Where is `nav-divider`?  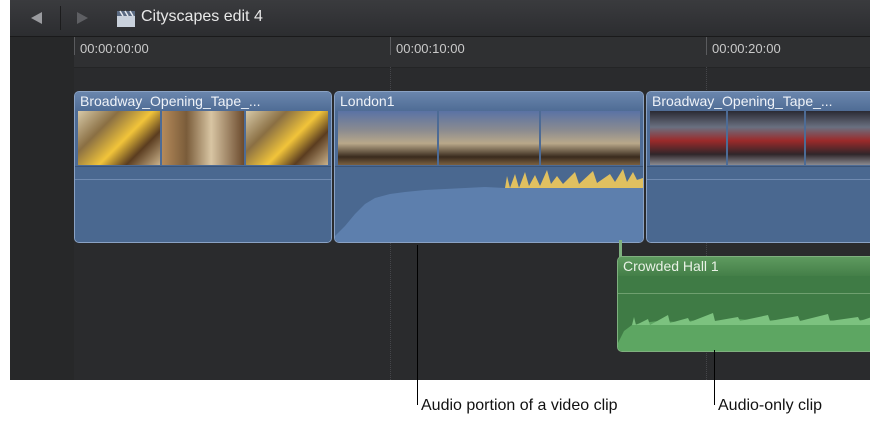 nav-divider is located at coordinates (60, 18).